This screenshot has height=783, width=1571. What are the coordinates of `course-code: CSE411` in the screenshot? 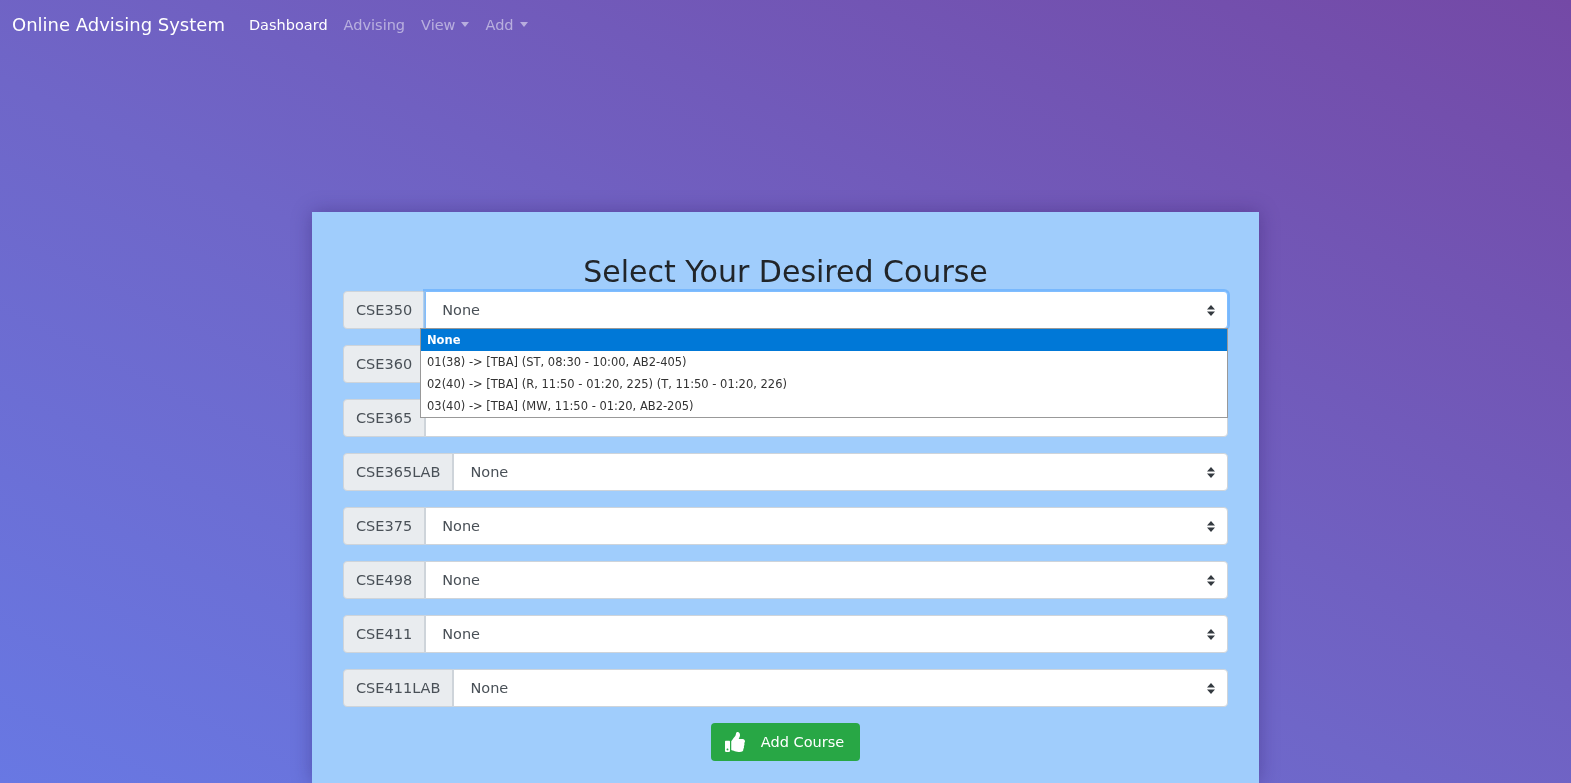 It's located at (384, 634).